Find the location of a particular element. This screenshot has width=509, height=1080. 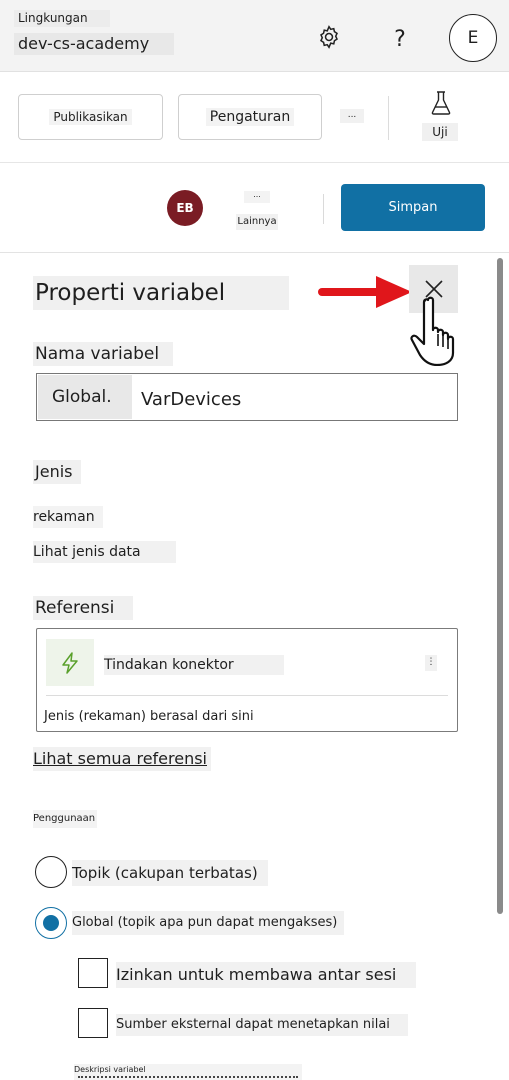

radio-selected-dot is located at coordinates (51, 923).